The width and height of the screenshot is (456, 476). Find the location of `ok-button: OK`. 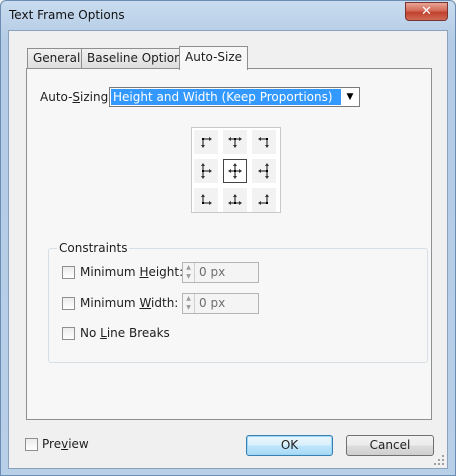

ok-button: OK is located at coordinates (289, 445).